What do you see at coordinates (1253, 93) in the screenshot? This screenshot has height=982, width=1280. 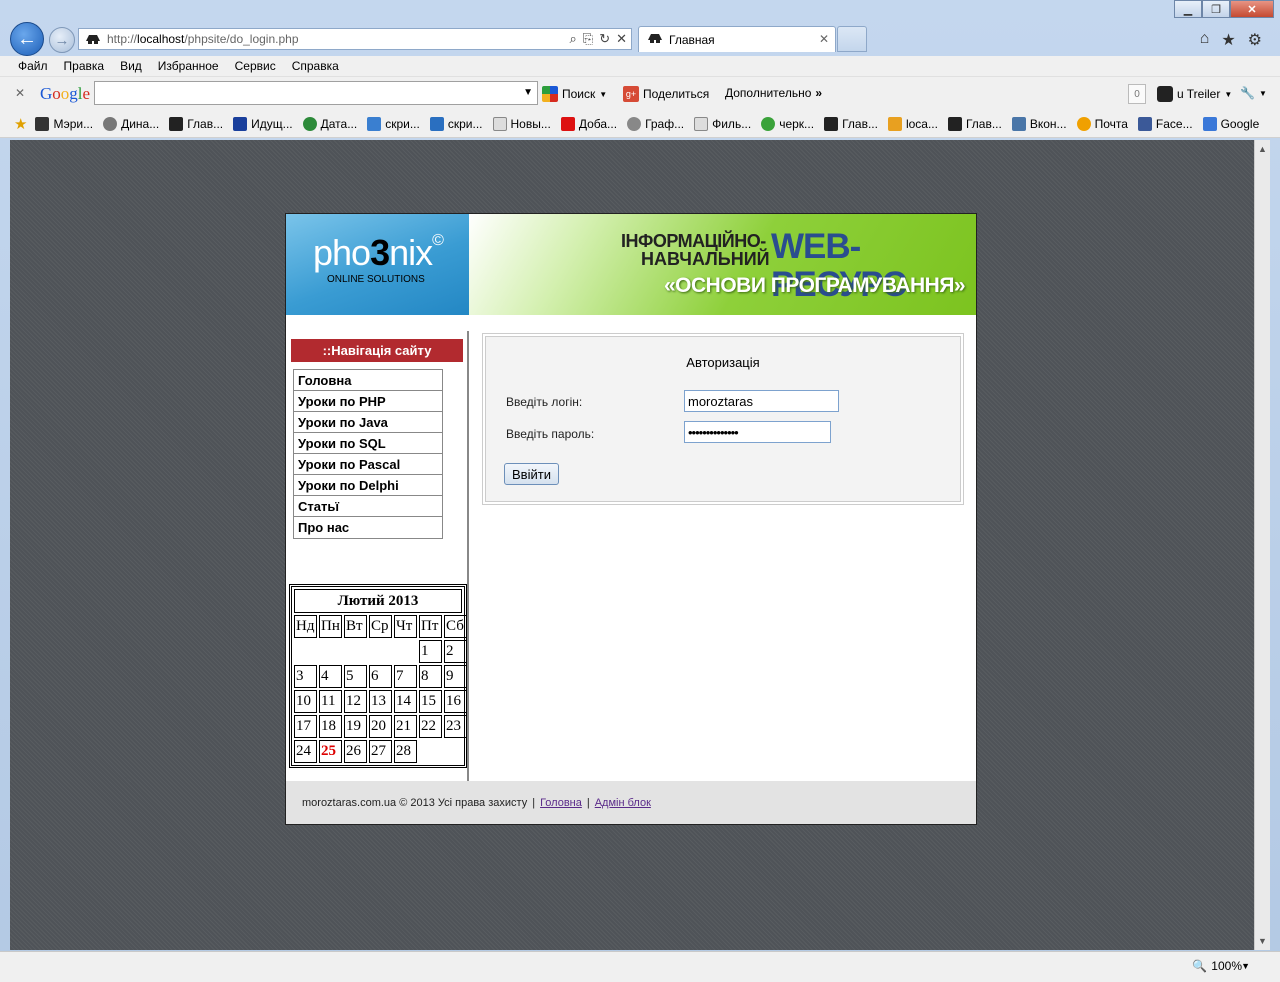 I see `wrench-button: 🔧 ▼` at bounding box center [1253, 93].